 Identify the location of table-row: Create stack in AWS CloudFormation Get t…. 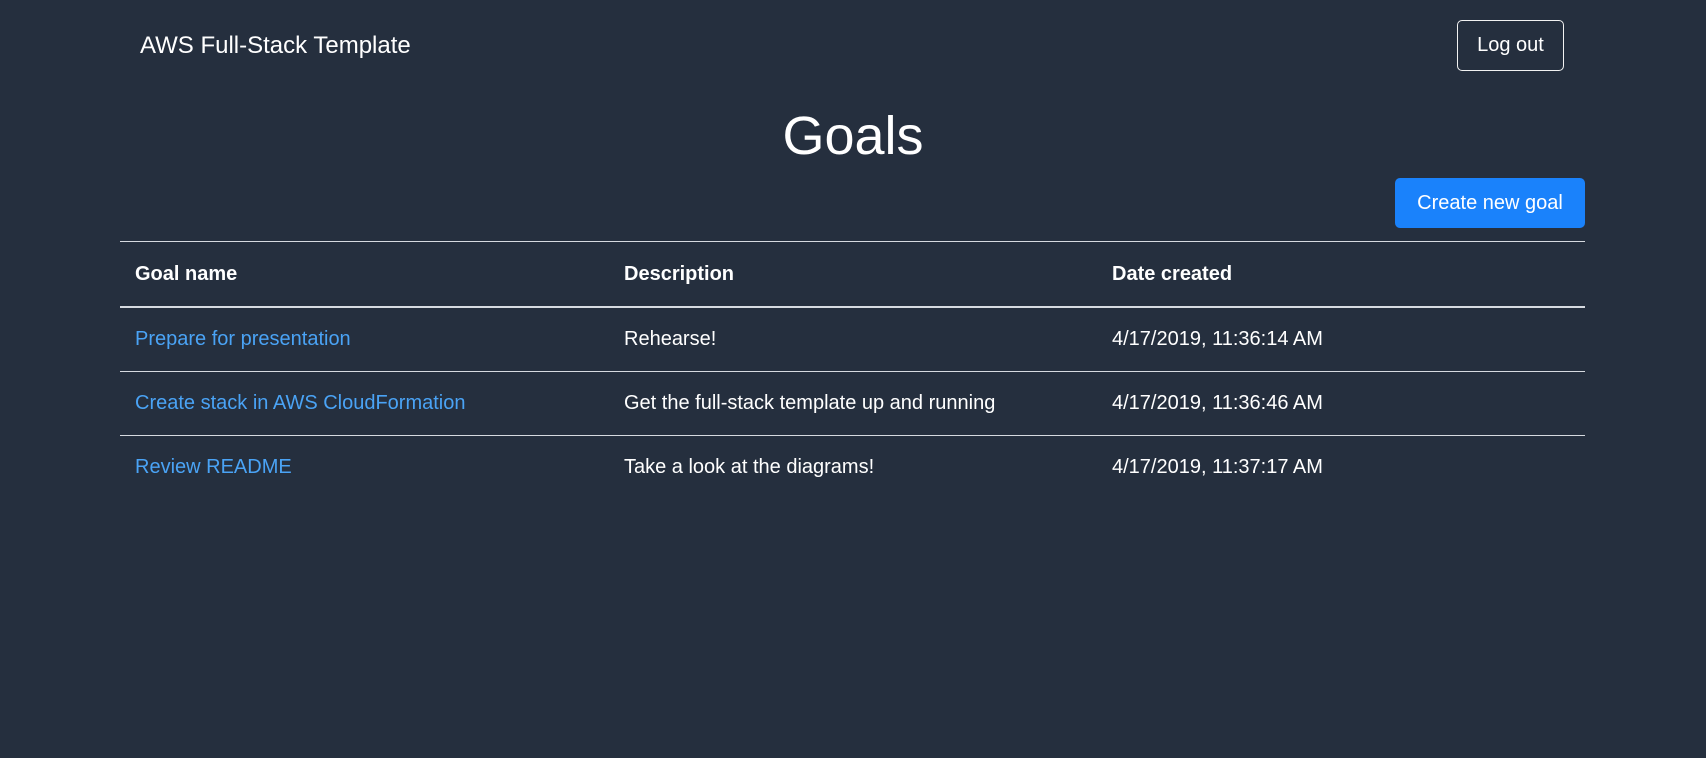
(852, 403).